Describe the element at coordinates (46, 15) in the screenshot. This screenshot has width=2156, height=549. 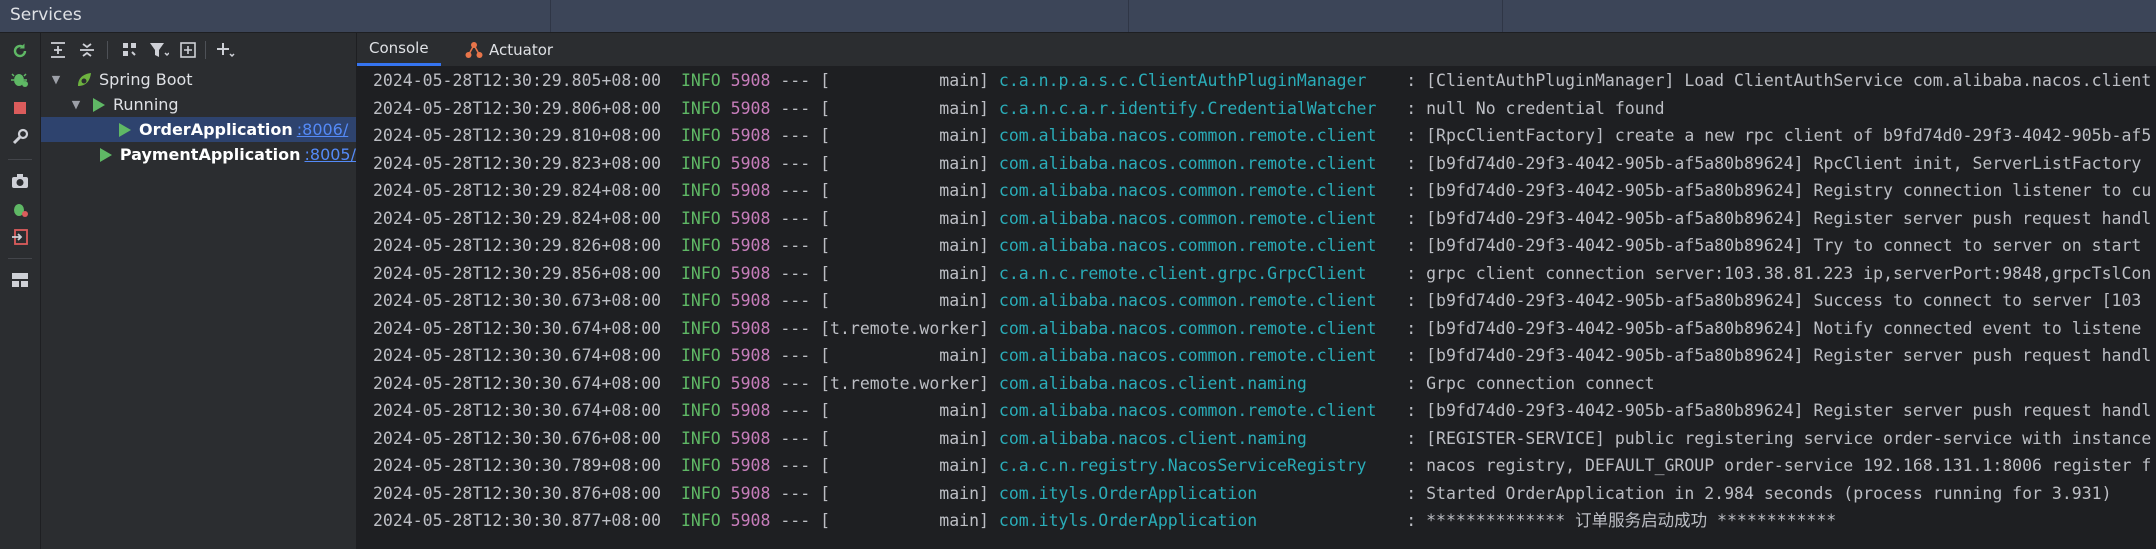
I see `window-title: Services` at that location.